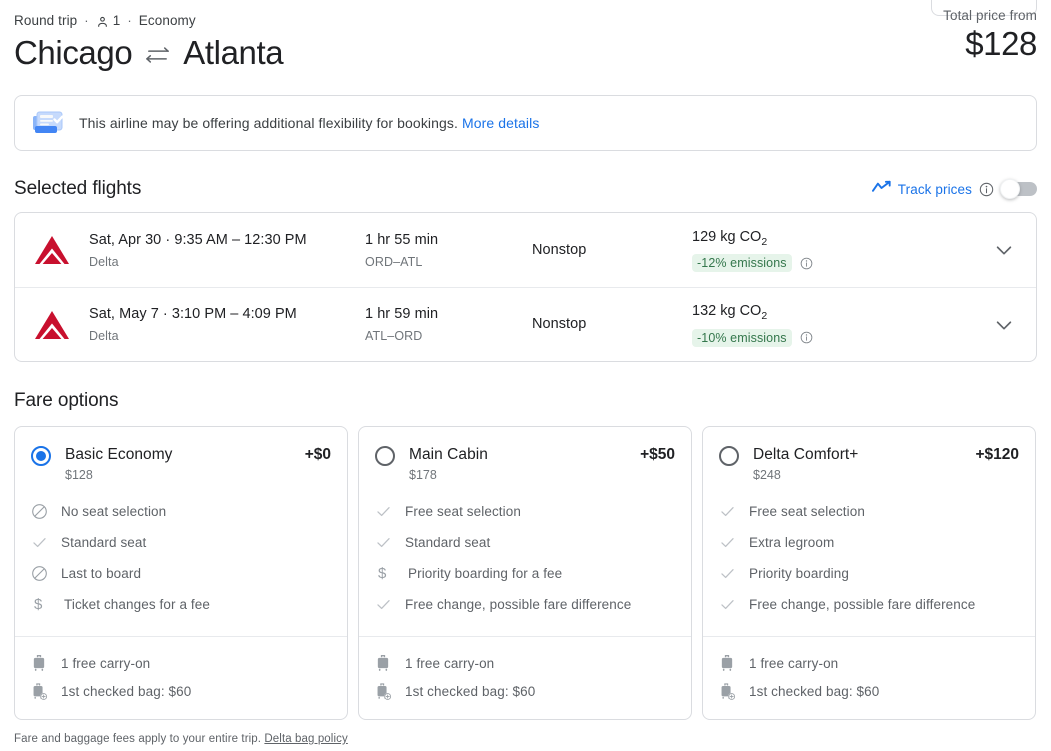  Describe the element at coordinates (233, 52) in the screenshot. I see `destination-city: Atlanta` at that location.